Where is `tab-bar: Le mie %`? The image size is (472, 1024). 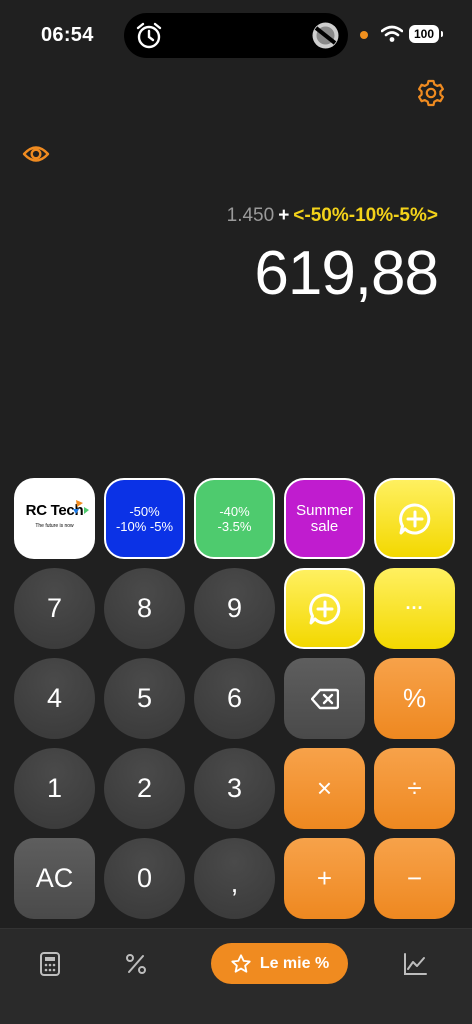
tab-bar: Le mie % is located at coordinates (236, 976).